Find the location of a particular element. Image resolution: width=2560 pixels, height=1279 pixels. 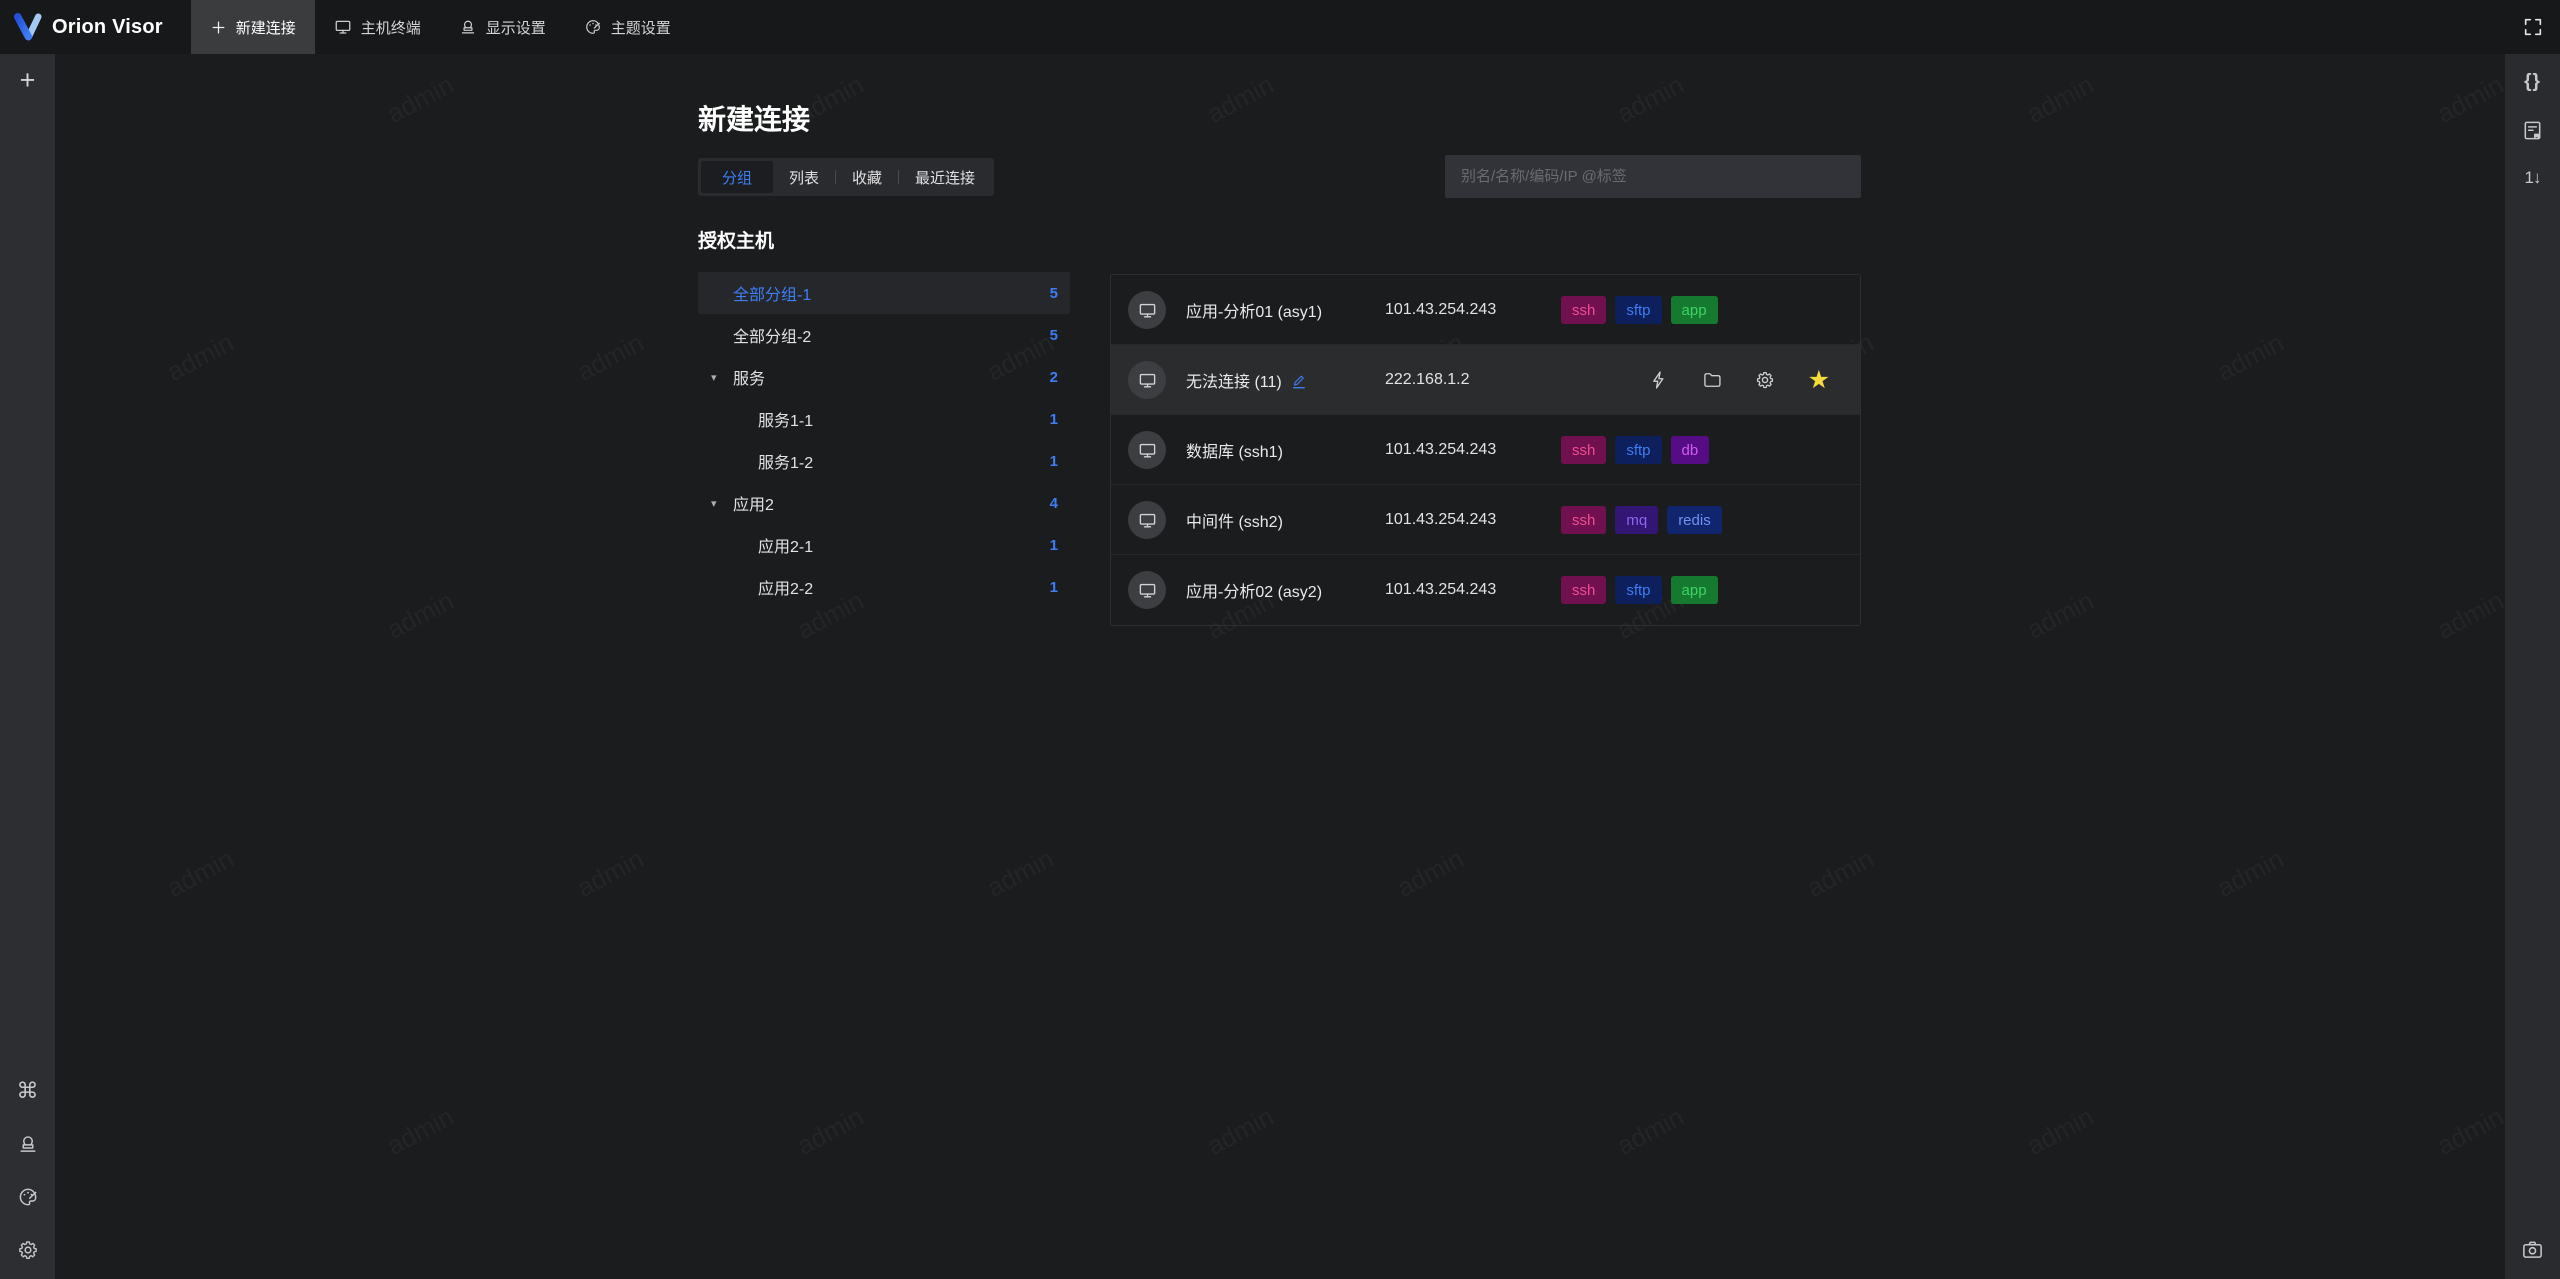

host-name: 应用-分析01 (asy1) is located at coordinates (1254, 312).